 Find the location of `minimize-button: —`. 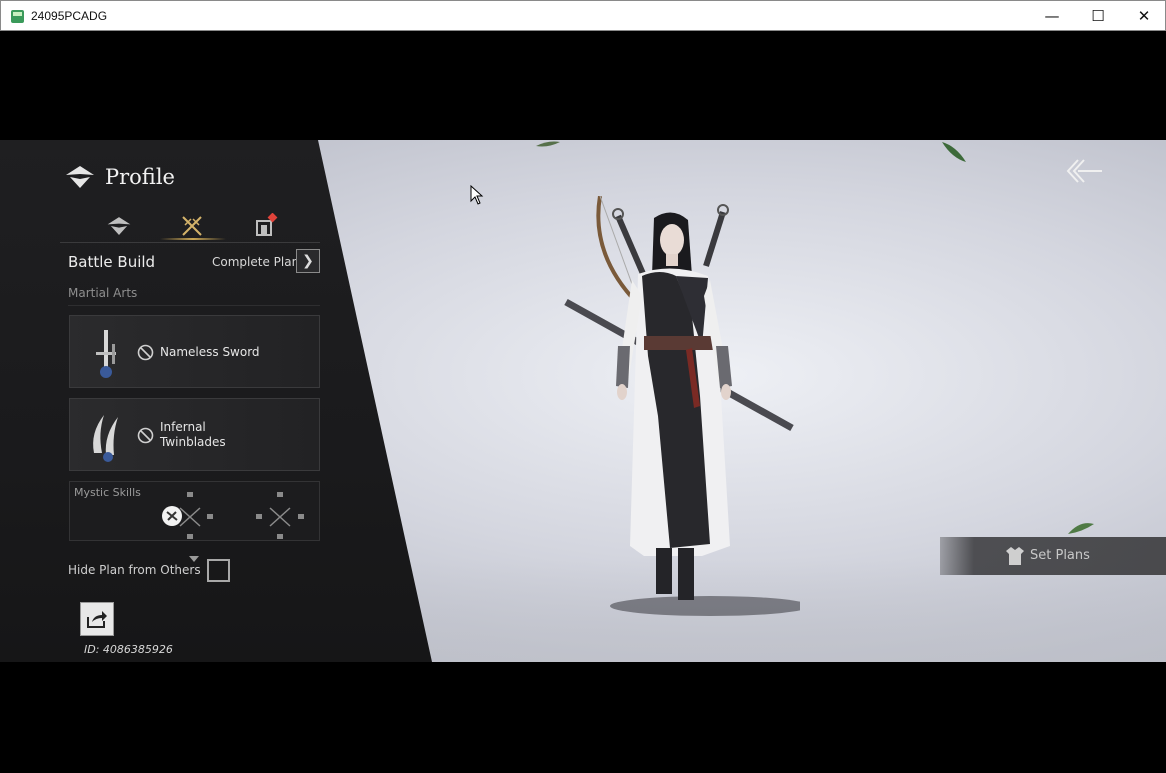

minimize-button: — is located at coordinates (1052, 16).